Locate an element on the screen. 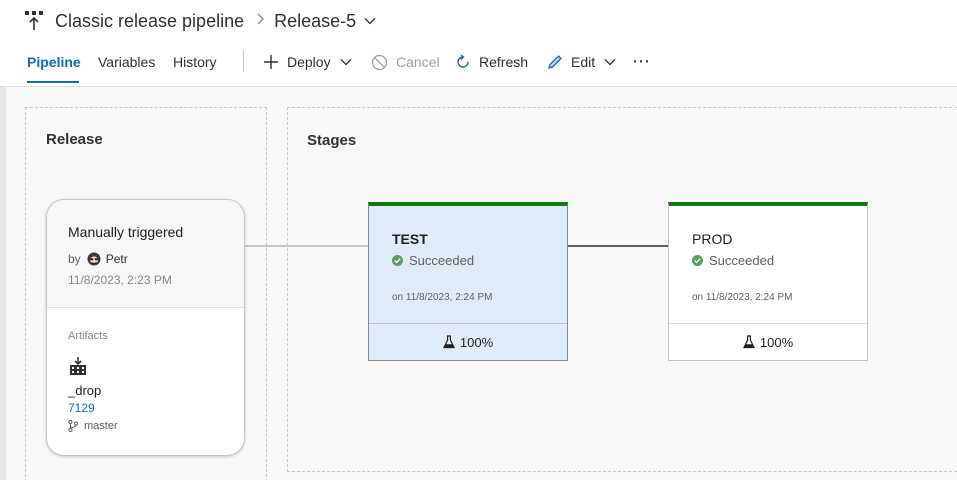 This screenshot has height=480, width=957. branch-icon is located at coordinates (73, 426).